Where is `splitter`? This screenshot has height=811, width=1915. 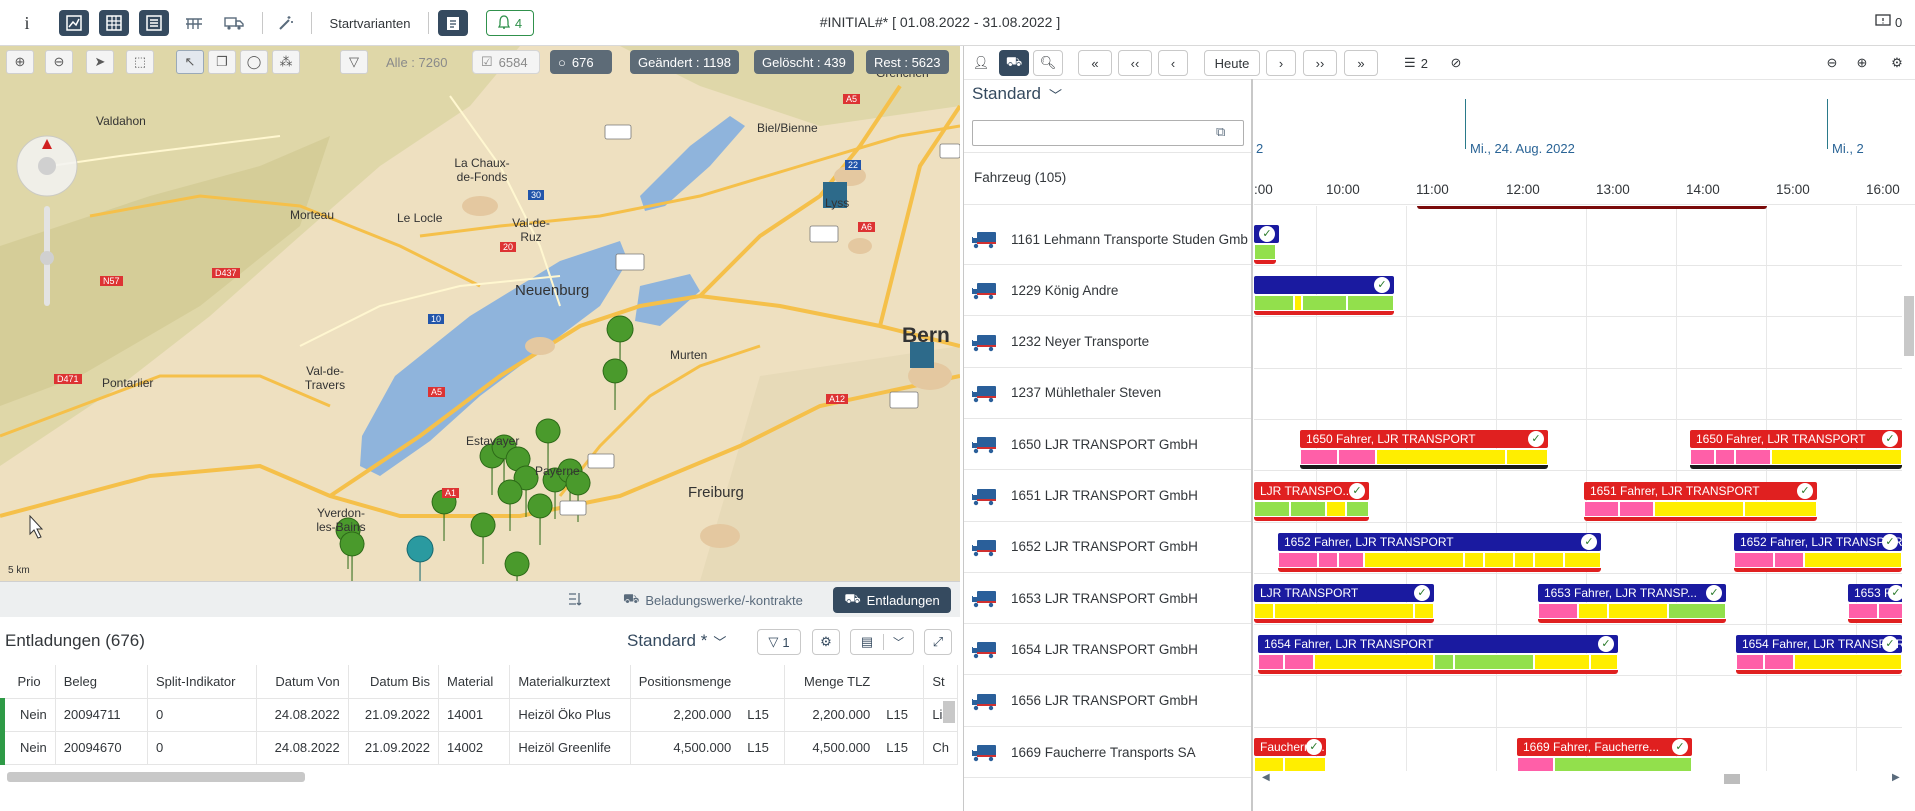 splitter is located at coordinates (1252, 445).